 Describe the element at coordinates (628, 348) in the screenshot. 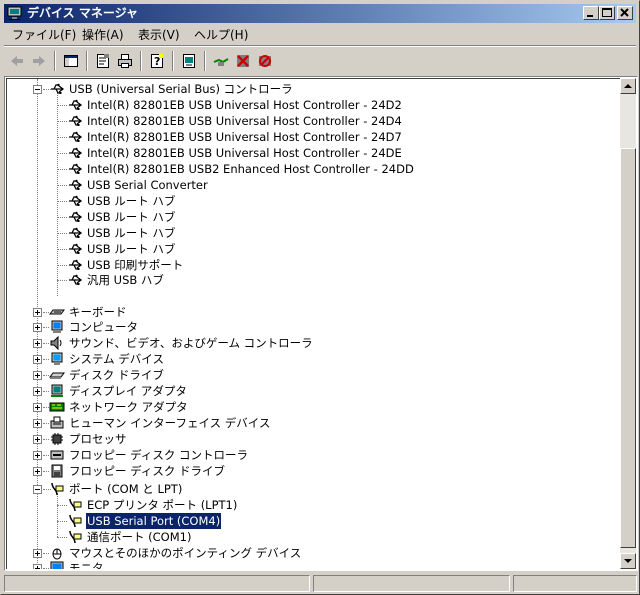

I see `scroll-thumb` at that location.